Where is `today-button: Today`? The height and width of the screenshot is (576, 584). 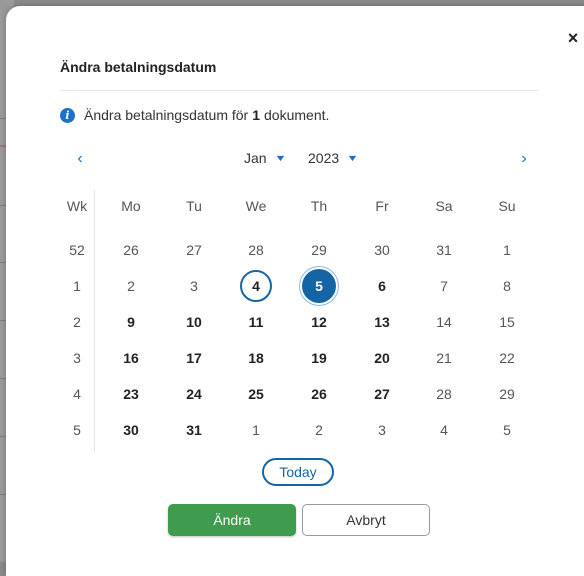 today-button: Today is located at coordinates (298, 472).